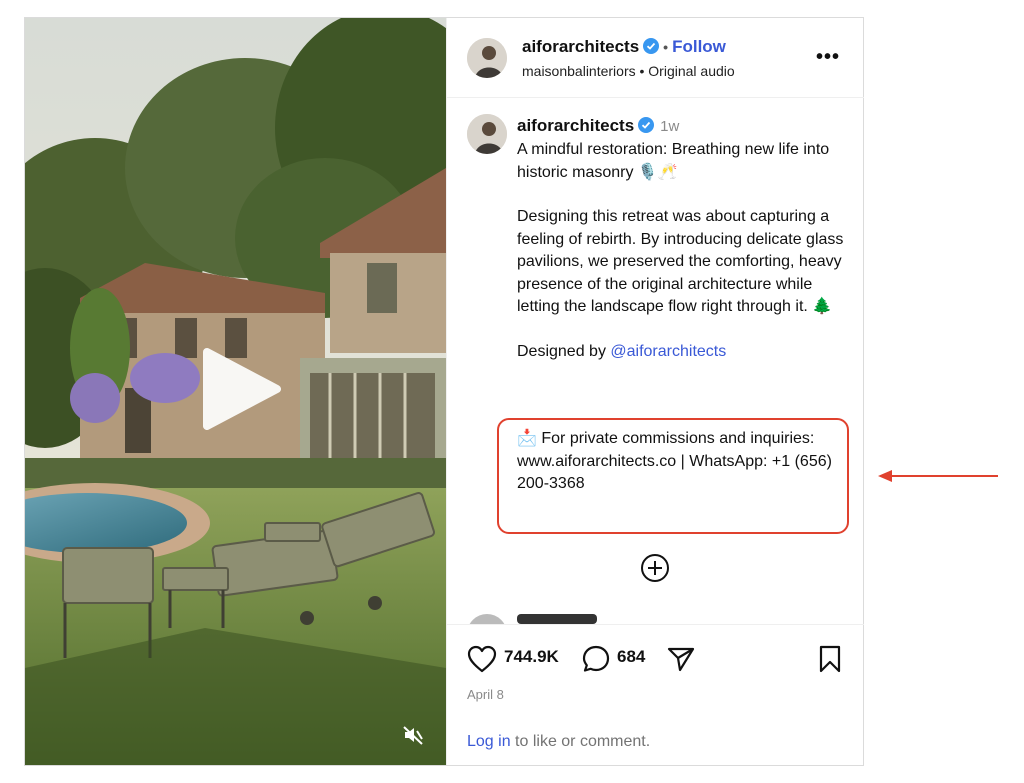 This screenshot has height=783, width=1024. Describe the element at coordinates (489, 741) in the screenshot. I see `login-link: Log in` at that location.